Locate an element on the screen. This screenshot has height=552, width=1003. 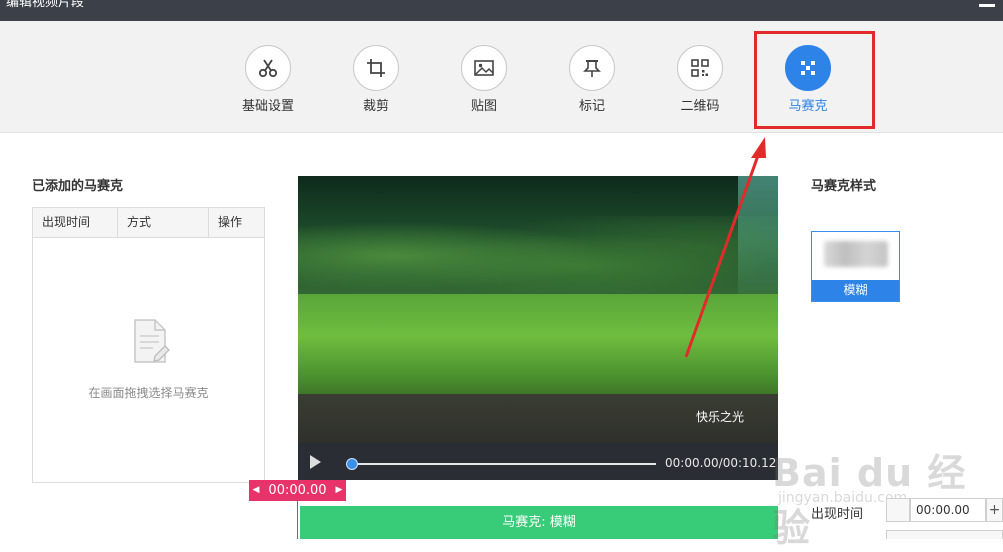
tab-basic-settings: 基础设置 is located at coordinates (268, 79).